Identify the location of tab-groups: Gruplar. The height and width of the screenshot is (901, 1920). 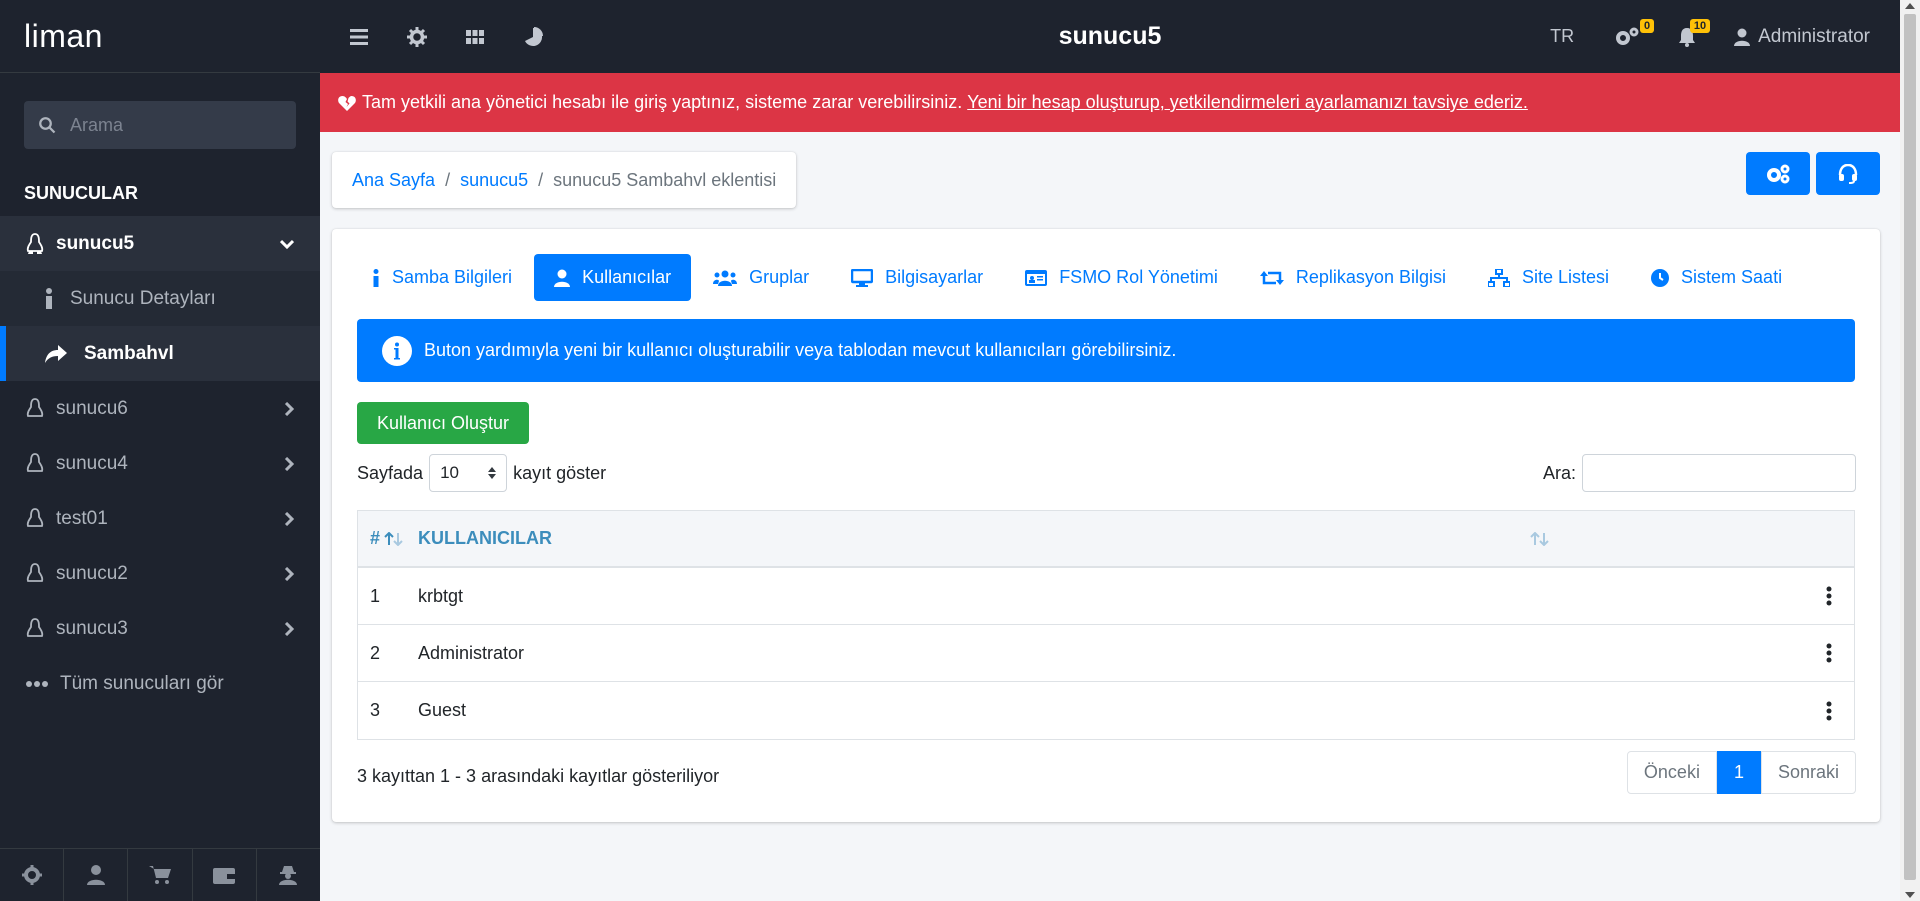
(761, 277).